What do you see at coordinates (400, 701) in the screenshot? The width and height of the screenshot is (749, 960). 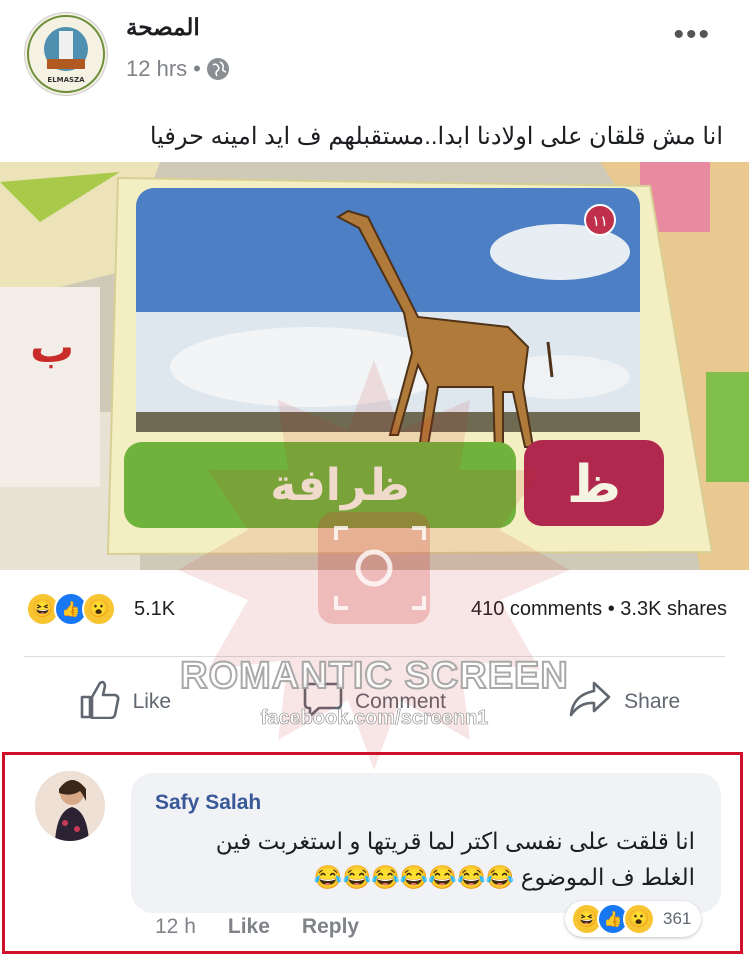 I see `comment-label: Comment` at bounding box center [400, 701].